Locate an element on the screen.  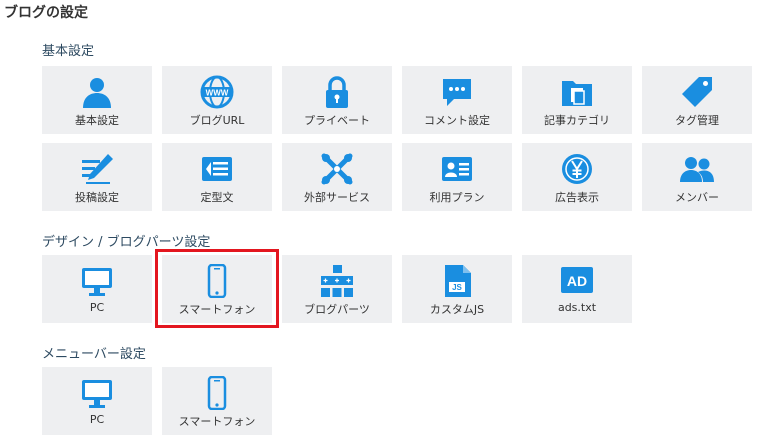
tile-label: 記事カテゴリ is located at coordinates (577, 120).